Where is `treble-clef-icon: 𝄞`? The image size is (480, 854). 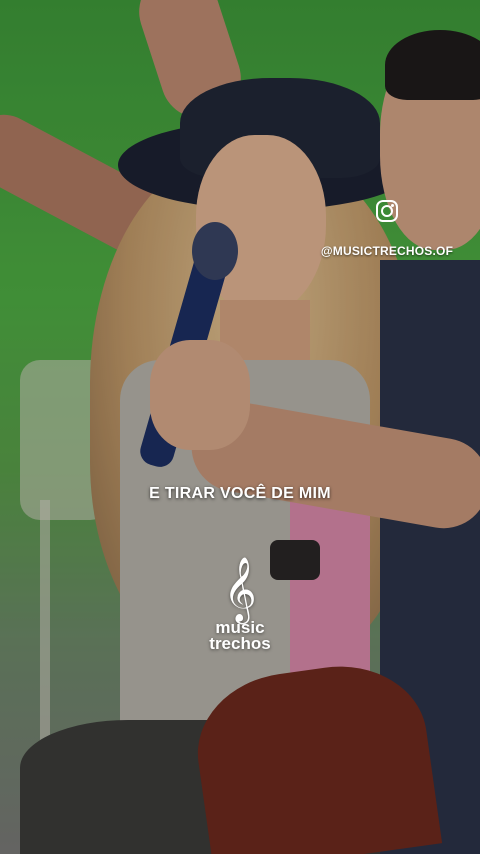
treble-clef-icon: 𝄞 is located at coordinates (240, 589).